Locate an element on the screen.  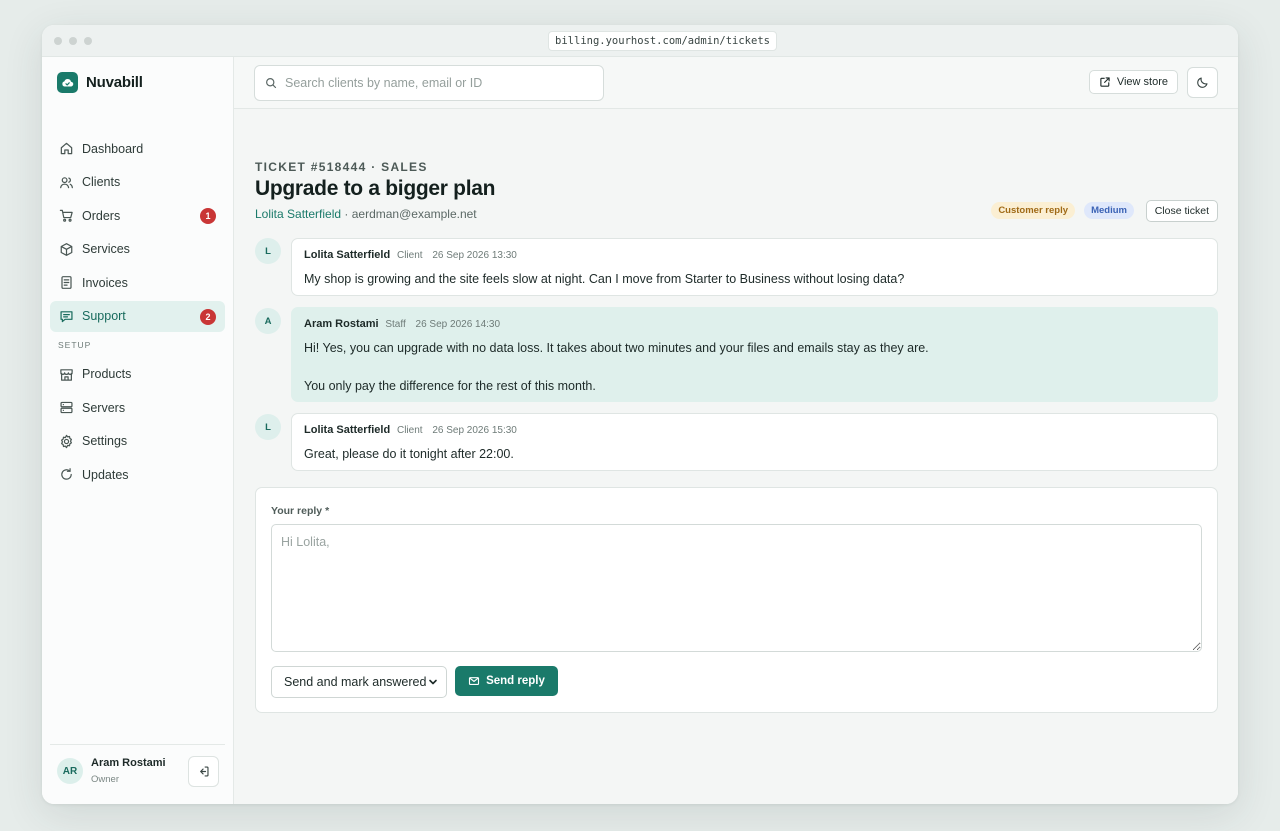
sidebar-item-clients: Clients is located at coordinates (137, 182).